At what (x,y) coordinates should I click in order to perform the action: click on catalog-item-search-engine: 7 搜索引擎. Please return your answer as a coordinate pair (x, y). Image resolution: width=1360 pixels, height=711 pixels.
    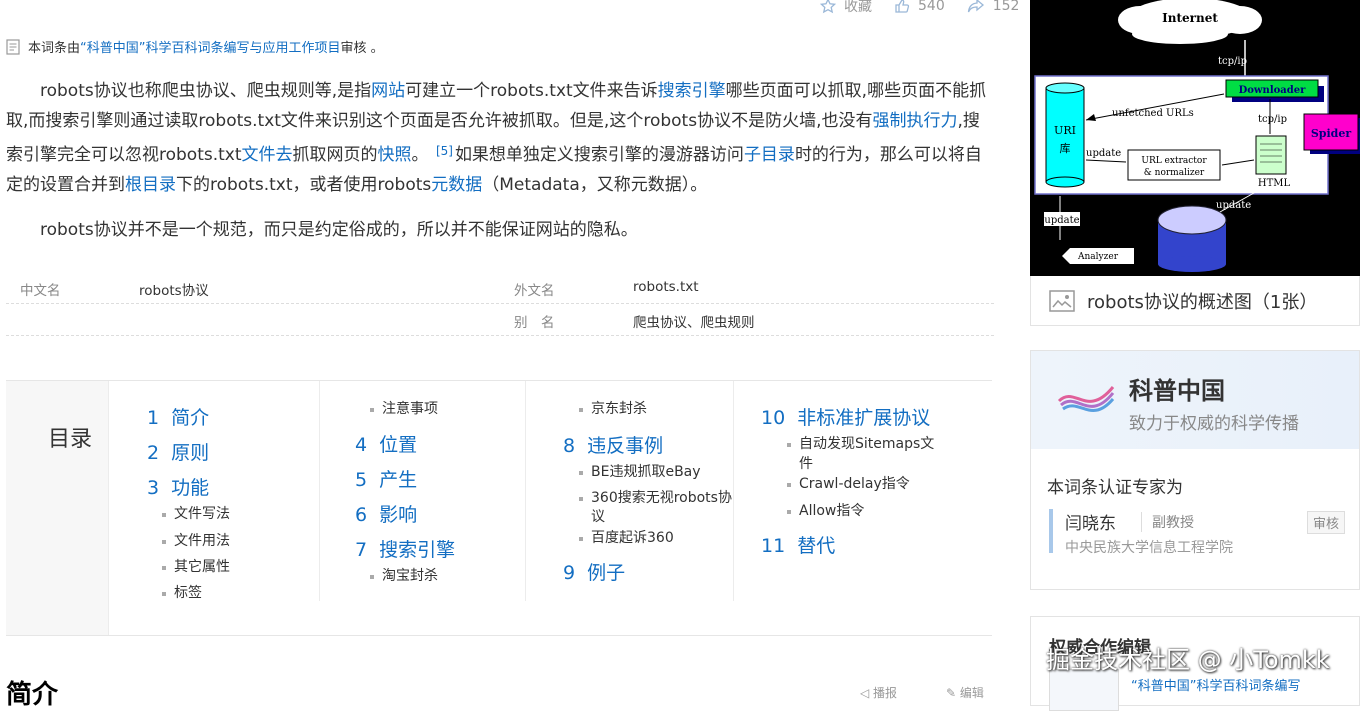
    Looking at the image, I should click on (405, 548).